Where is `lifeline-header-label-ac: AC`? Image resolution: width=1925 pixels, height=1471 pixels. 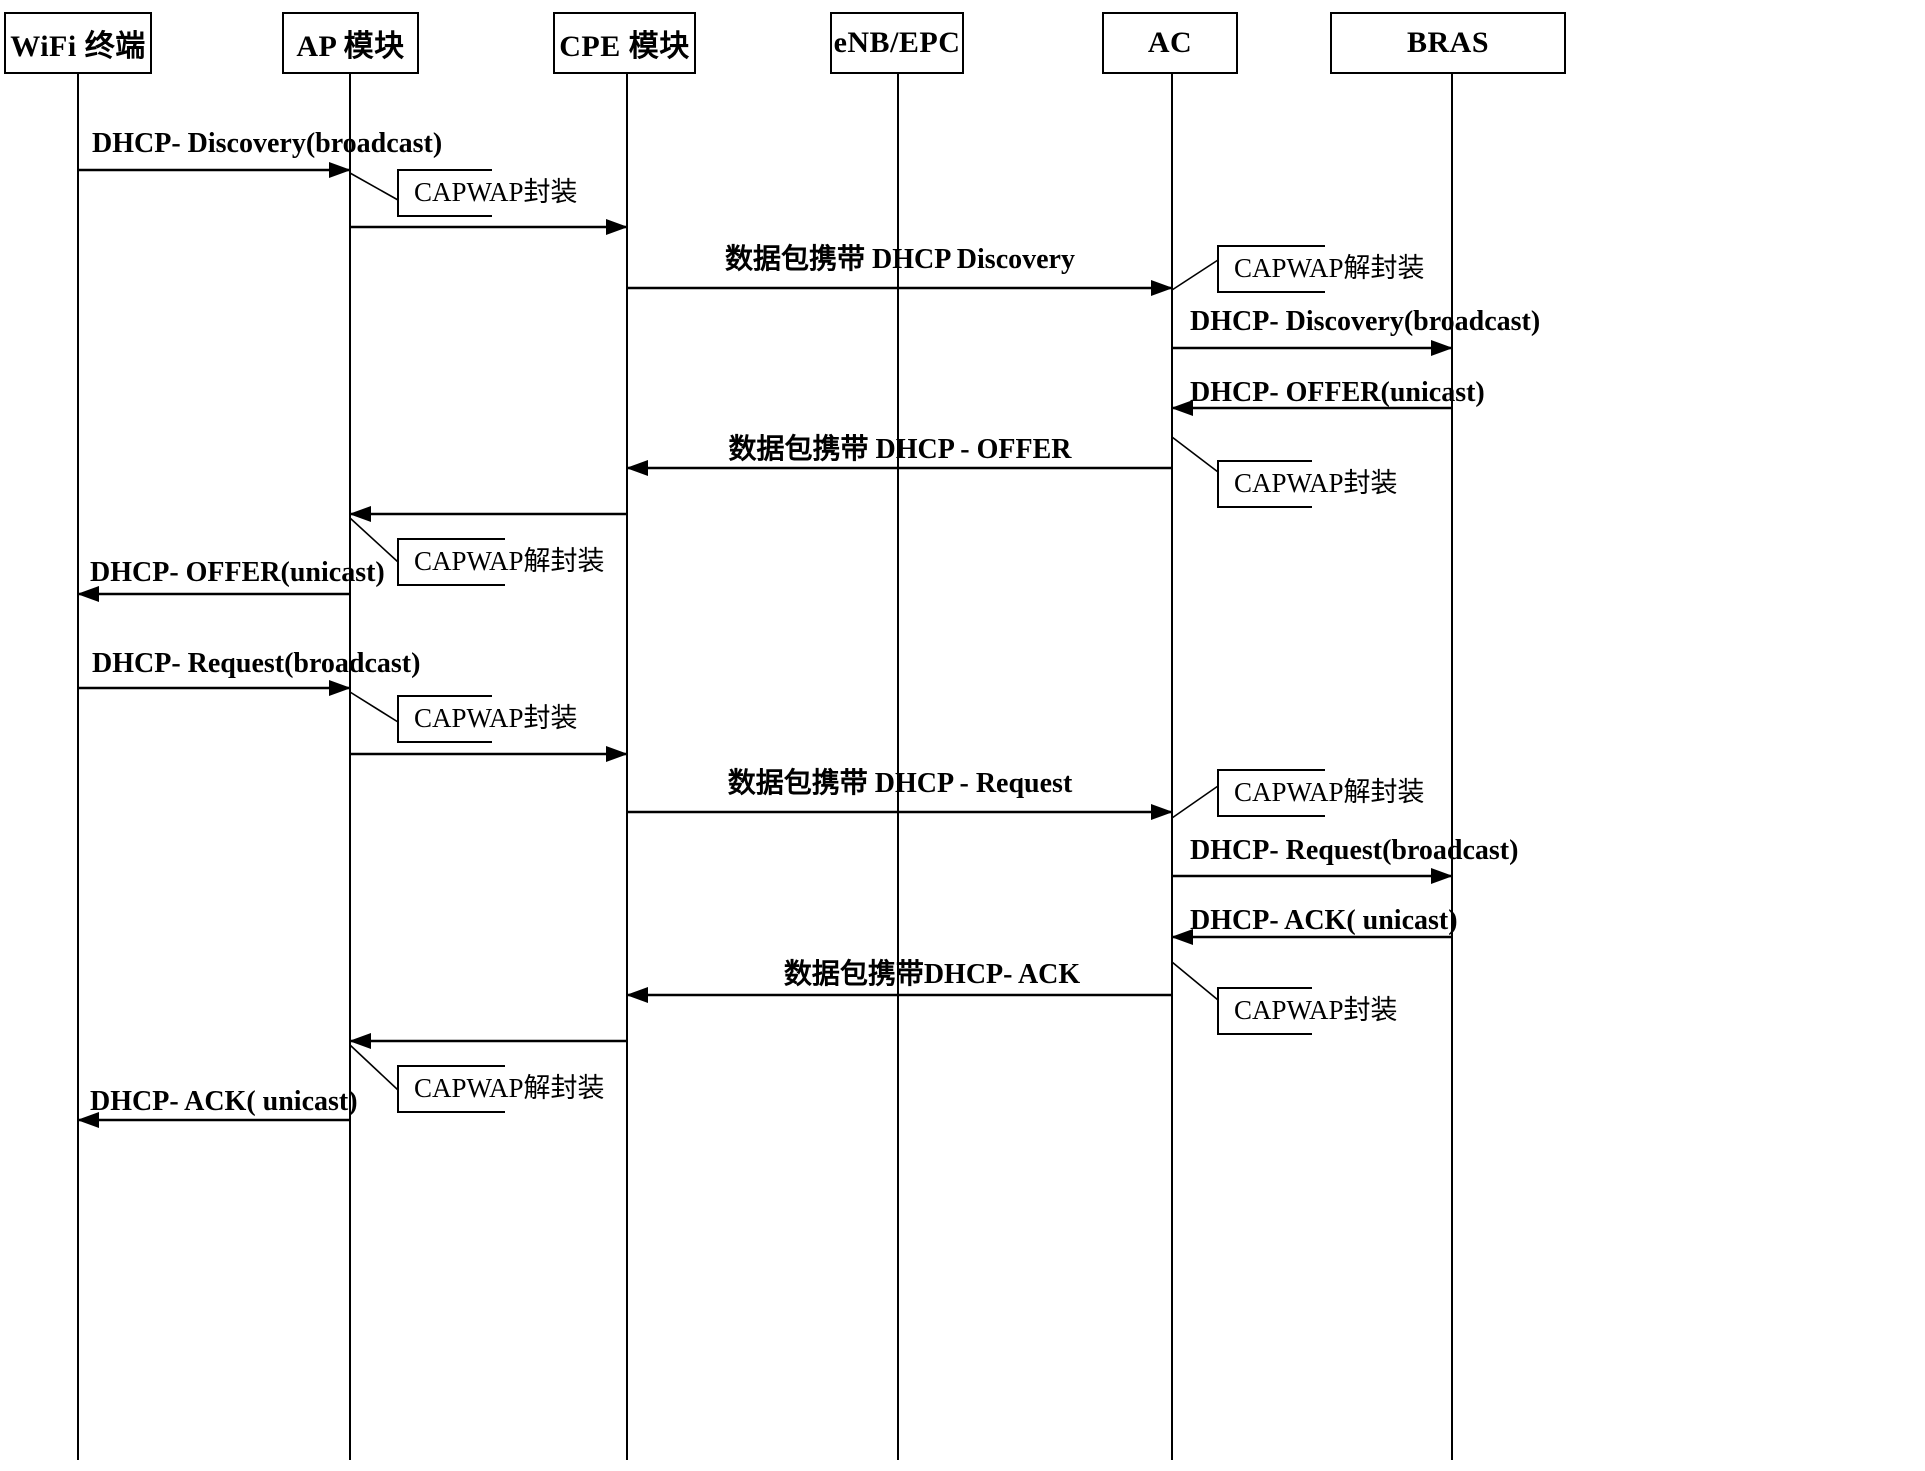 lifeline-header-label-ac: AC is located at coordinates (1170, 42).